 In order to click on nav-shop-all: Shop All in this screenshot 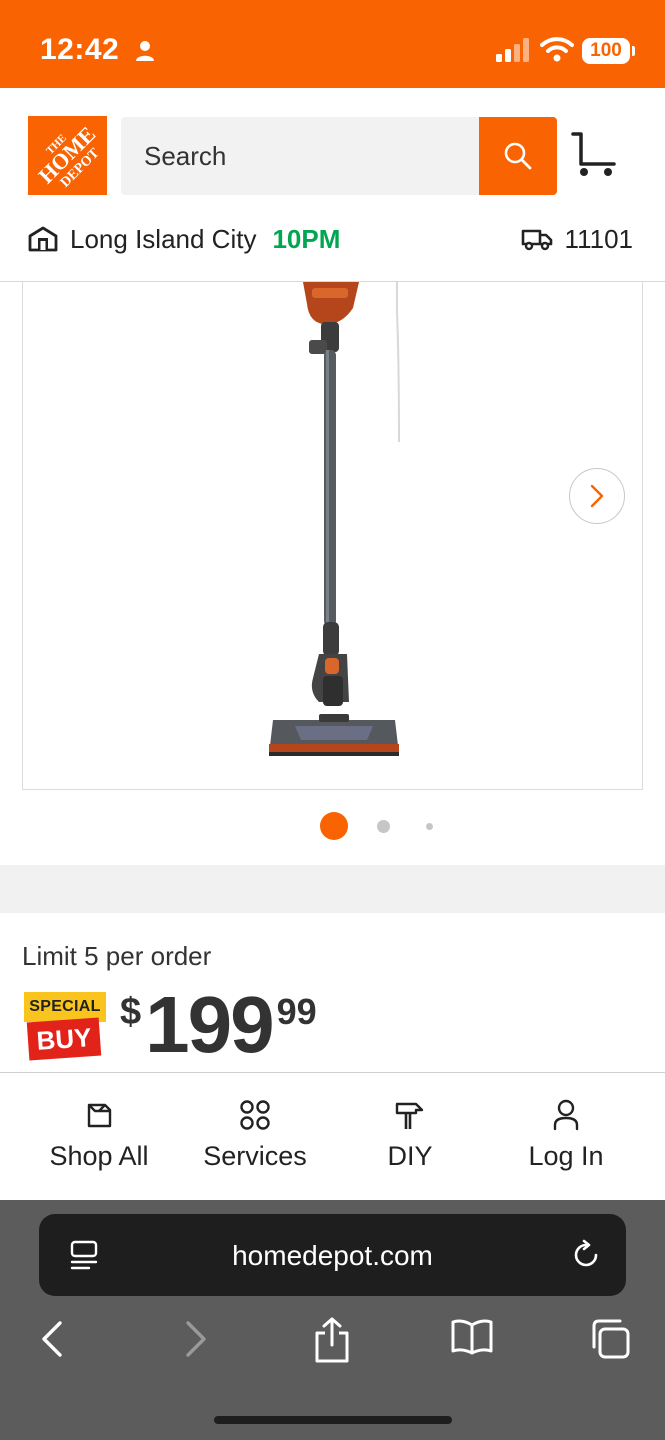, I will do `click(99, 1137)`.